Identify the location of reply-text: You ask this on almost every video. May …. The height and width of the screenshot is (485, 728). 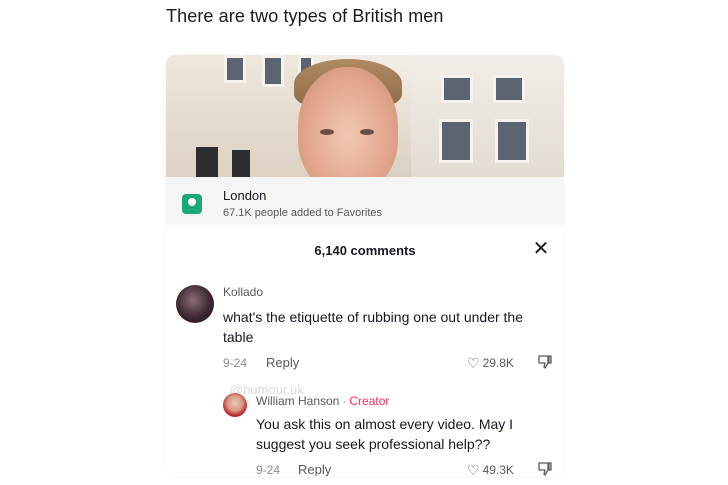
(385, 434).